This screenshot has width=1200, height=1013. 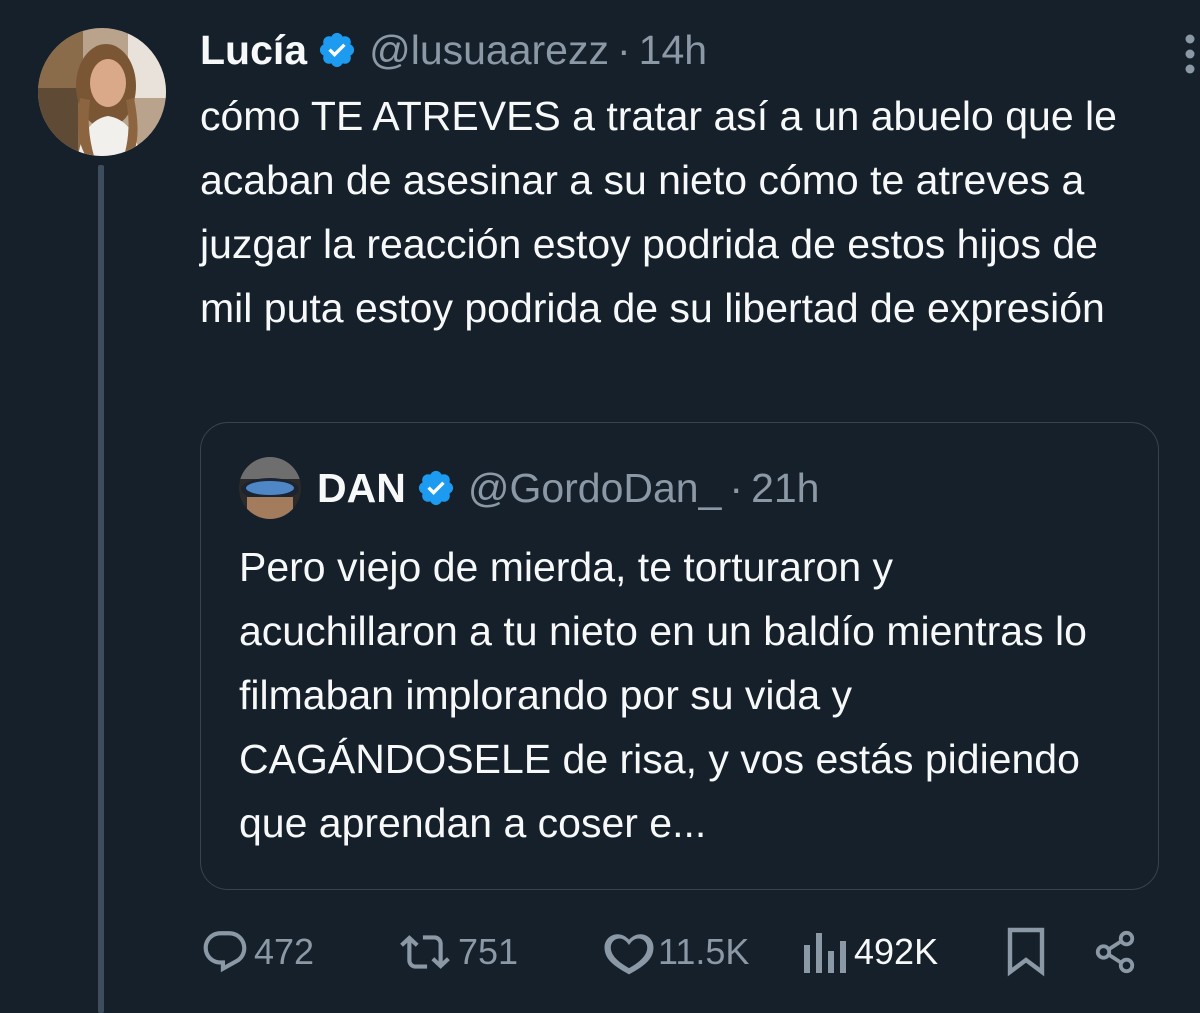 I want to click on reply-button: 472, so click(x=257, y=952).